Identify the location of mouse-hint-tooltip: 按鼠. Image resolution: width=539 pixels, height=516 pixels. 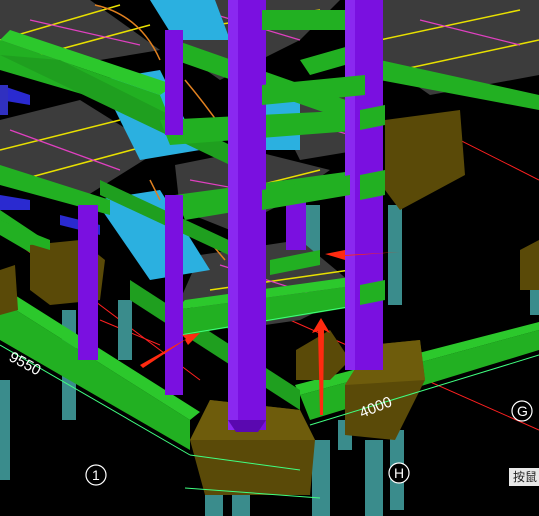
(524, 477).